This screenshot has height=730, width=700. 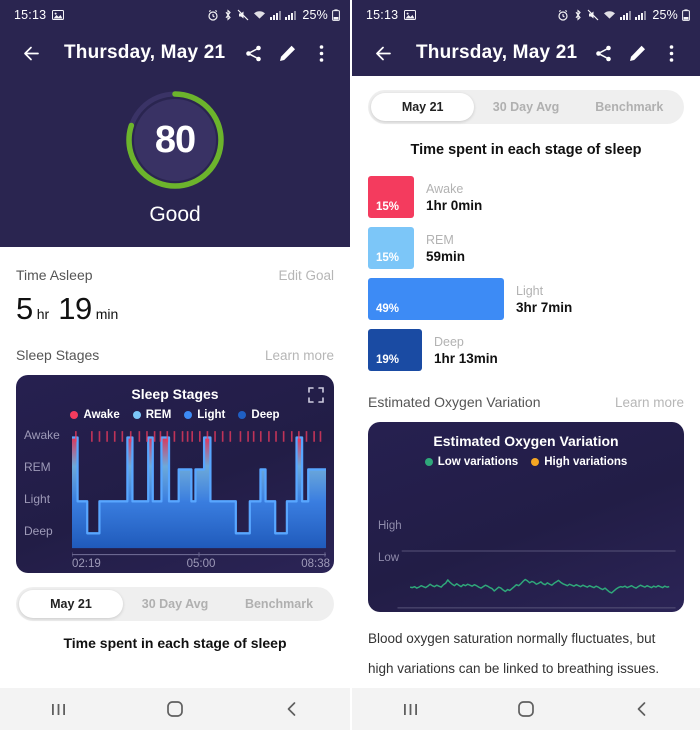 I want to click on range-tabs-right: May 21 30 Day Avg Benchmark, so click(x=526, y=107).